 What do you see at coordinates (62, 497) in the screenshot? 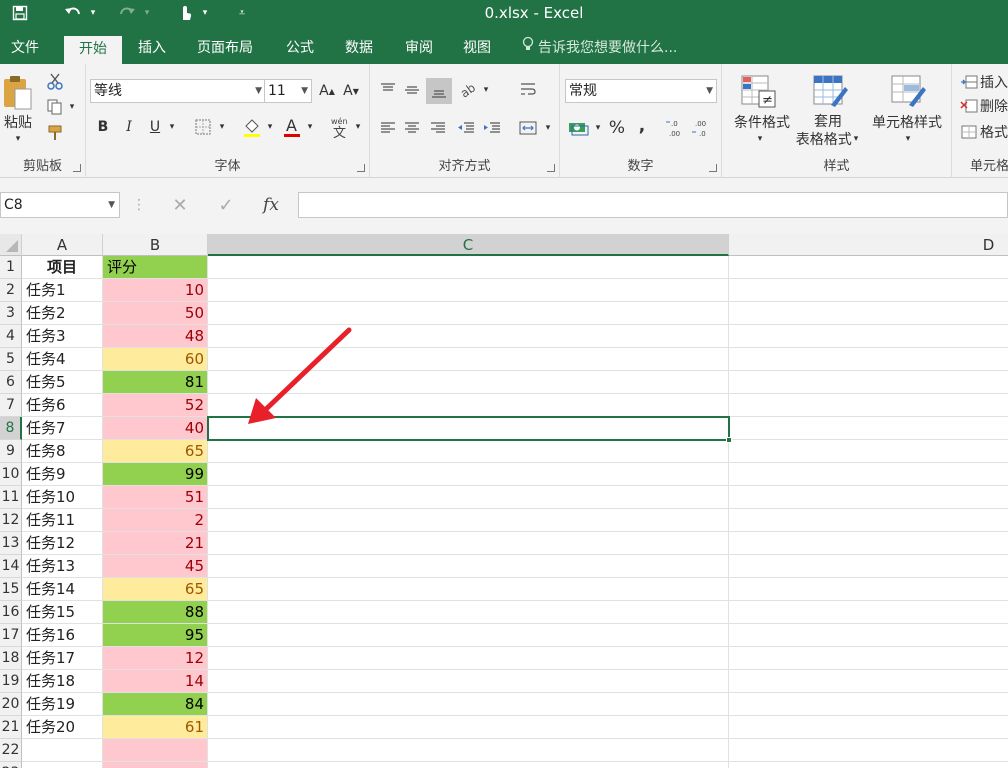
I see `task-cell: 任务10` at bounding box center [62, 497].